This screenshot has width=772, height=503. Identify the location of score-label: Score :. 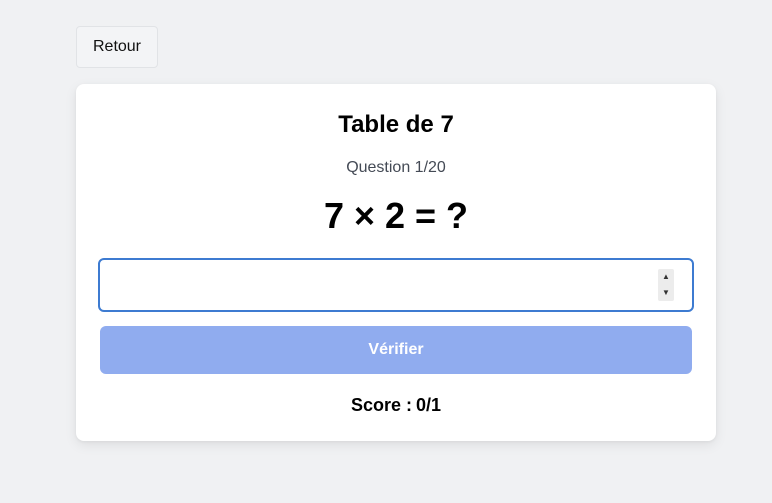
(381, 405).